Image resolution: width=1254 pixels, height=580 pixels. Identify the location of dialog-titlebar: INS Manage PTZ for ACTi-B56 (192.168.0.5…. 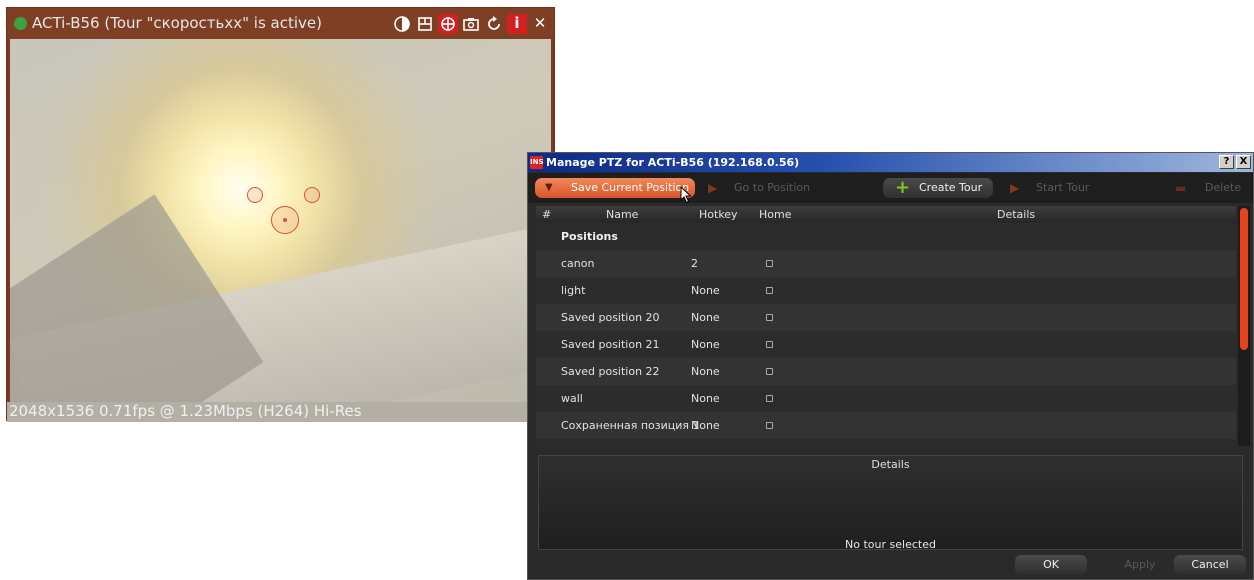
(890, 162).